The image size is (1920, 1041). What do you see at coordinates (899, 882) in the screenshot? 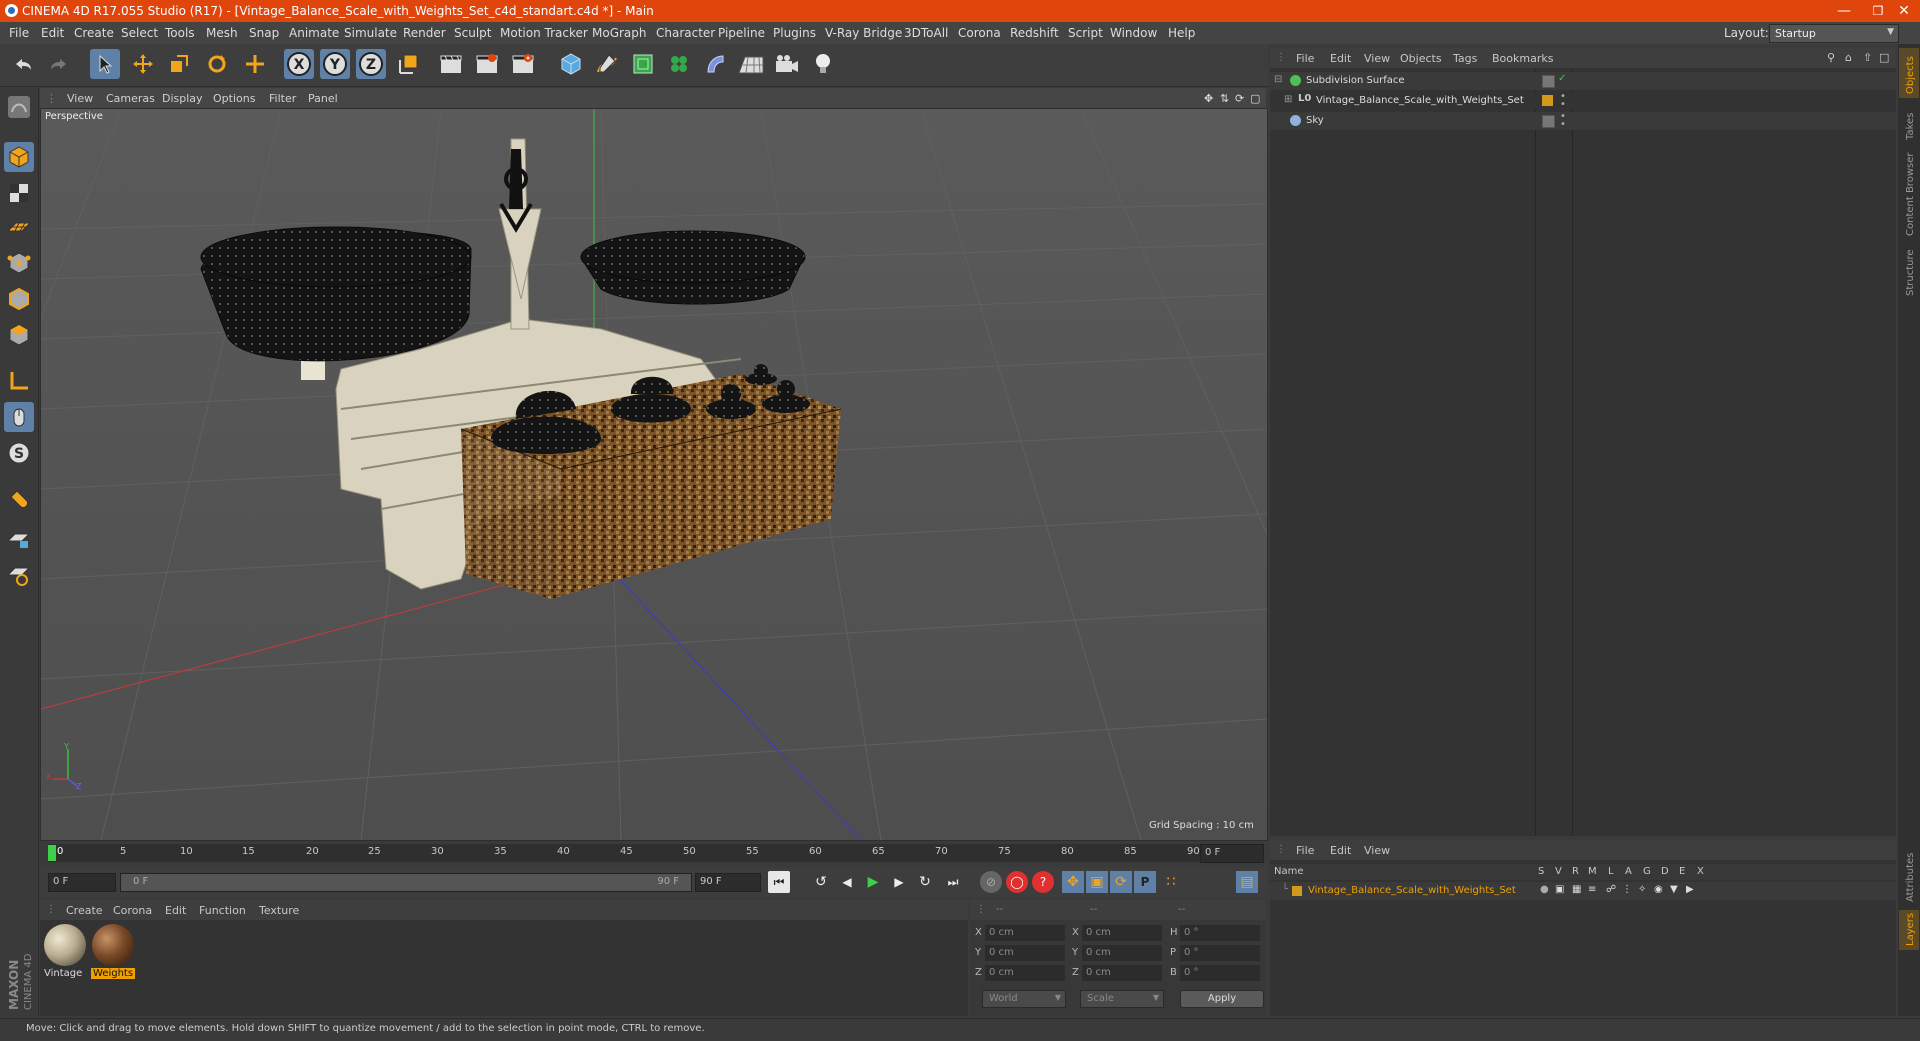
I see `next-frame-button: ▶` at bounding box center [899, 882].